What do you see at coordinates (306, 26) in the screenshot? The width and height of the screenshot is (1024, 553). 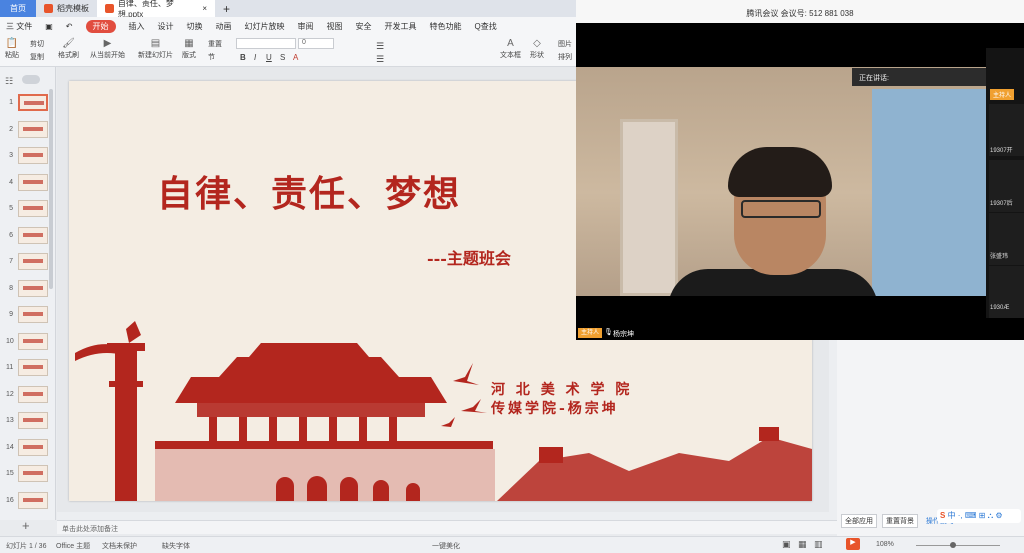 I see `menu-review: 审阅` at bounding box center [306, 26].